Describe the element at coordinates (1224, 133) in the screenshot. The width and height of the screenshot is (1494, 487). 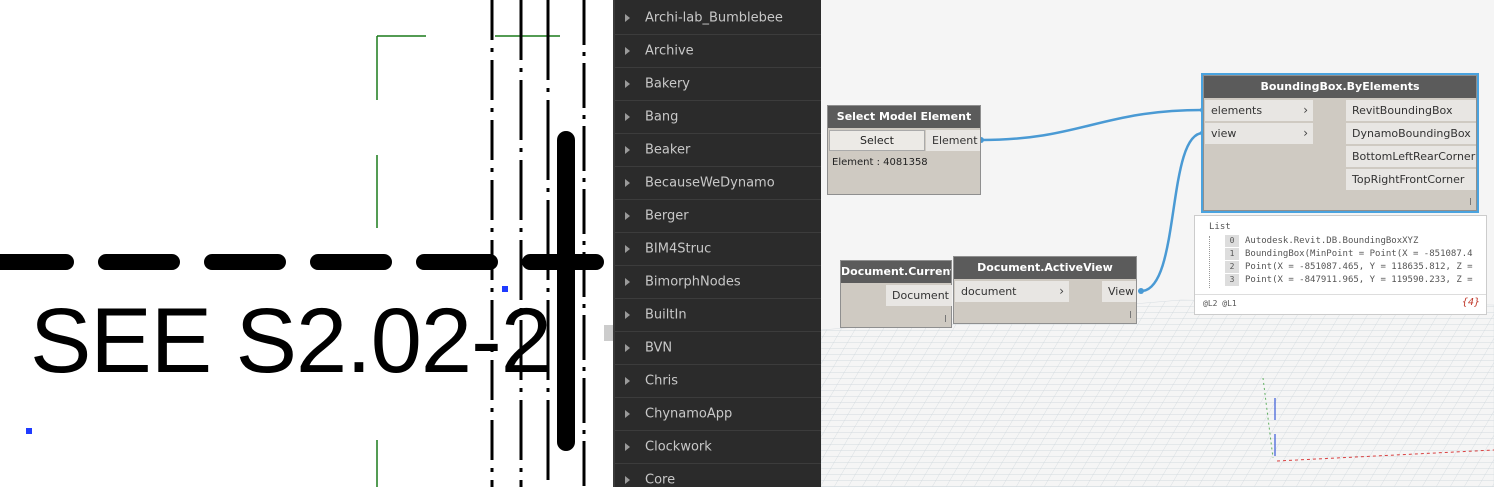
I see `input-port-label: view` at that location.